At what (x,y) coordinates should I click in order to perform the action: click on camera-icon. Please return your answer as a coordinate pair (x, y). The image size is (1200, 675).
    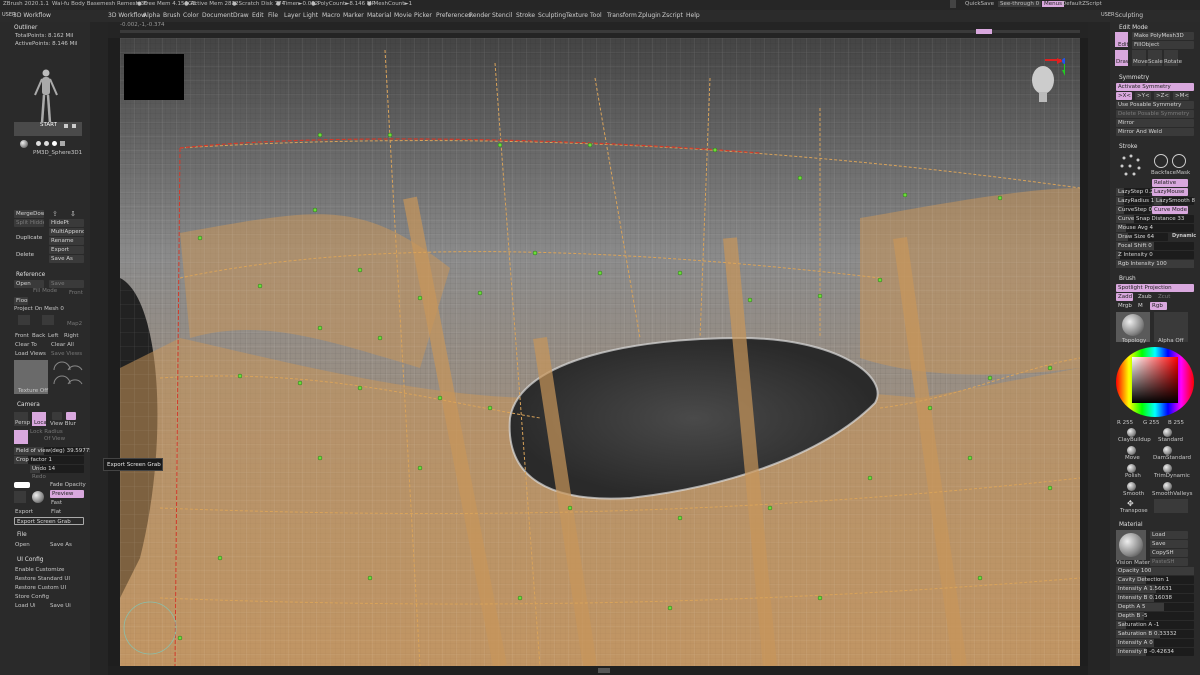
    Looking at the image, I should click on (21, 437).